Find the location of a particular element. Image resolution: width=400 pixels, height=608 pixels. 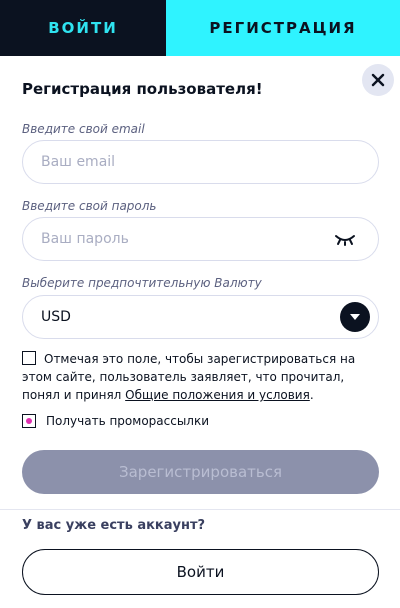

promo-checkbox is located at coordinates (29, 421).